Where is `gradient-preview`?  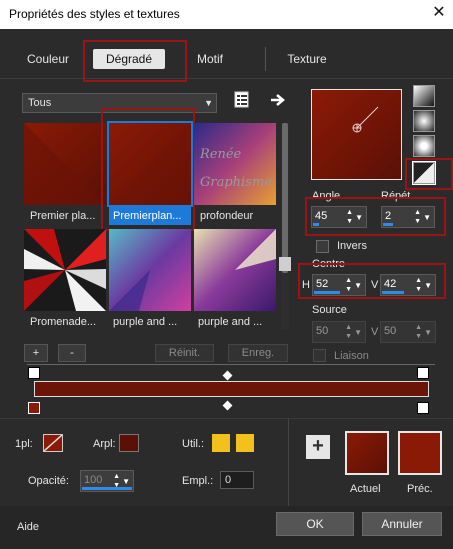 gradient-preview is located at coordinates (356, 134).